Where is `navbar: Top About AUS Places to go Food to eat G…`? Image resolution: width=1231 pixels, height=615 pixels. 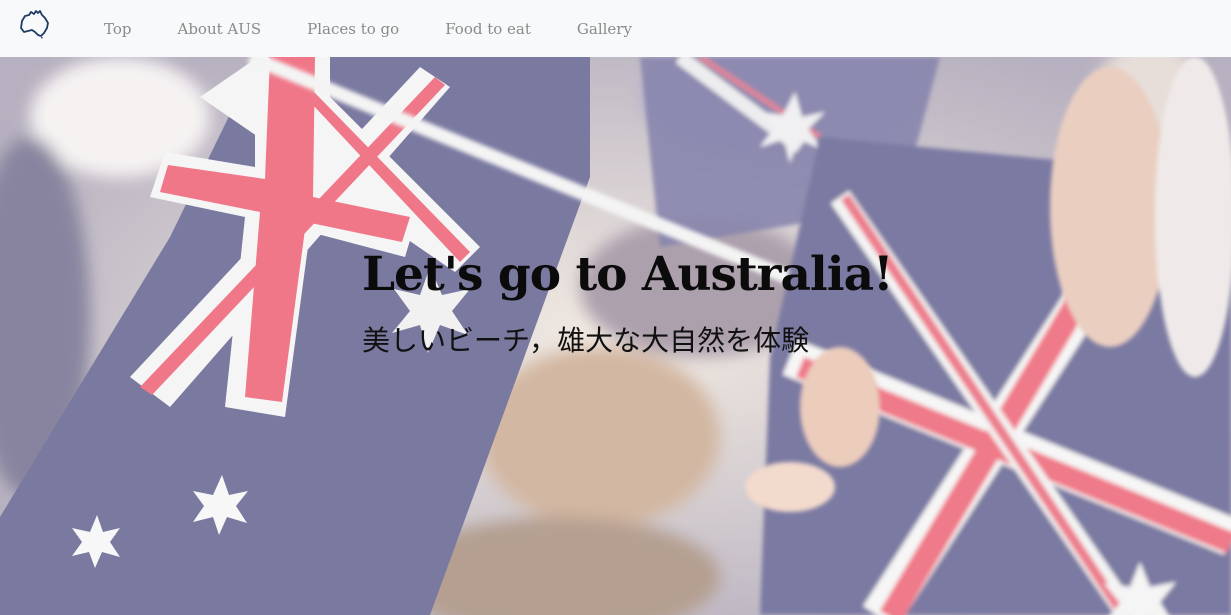
navbar: Top About AUS Places to go Food to eat G… is located at coordinates (615, 28).